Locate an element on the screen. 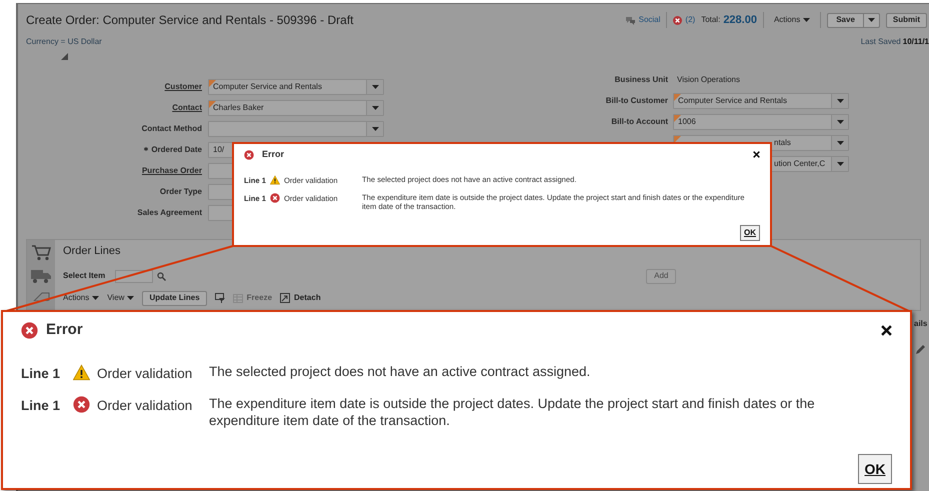 The image size is (929, 491). dropdown-field is located at coordinates (296, 129).